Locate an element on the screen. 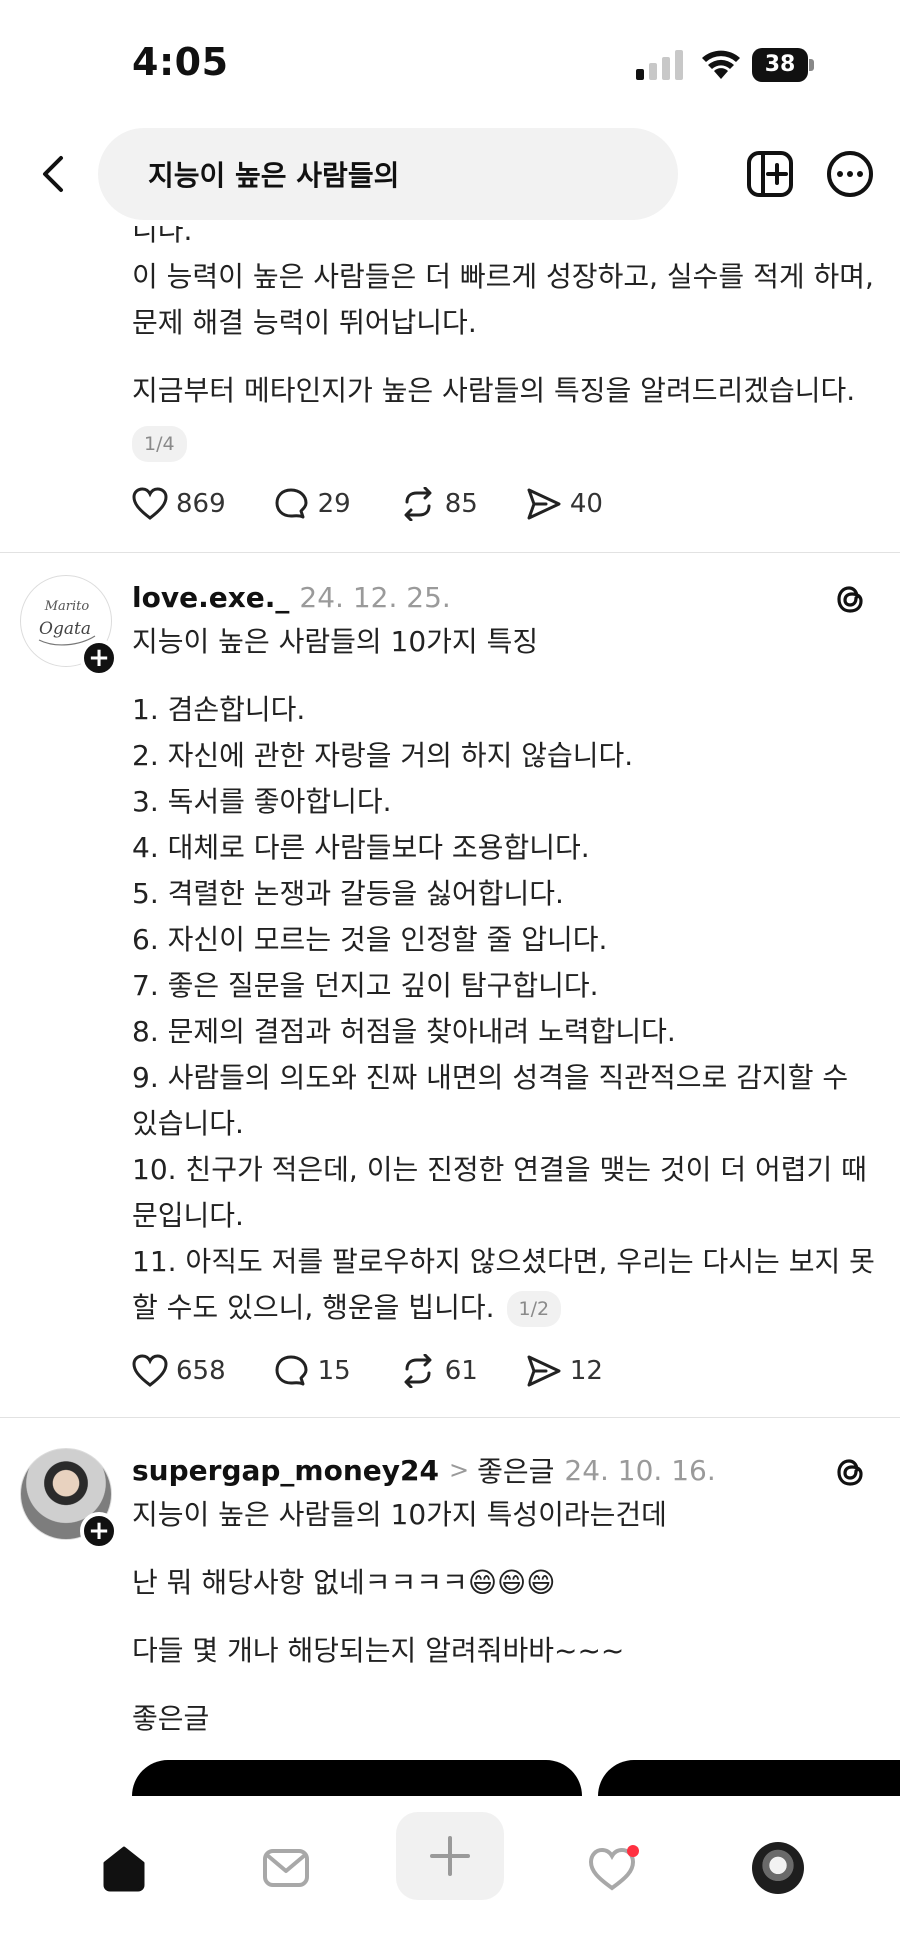  nav-activity is located at coordinates (614, 1868).